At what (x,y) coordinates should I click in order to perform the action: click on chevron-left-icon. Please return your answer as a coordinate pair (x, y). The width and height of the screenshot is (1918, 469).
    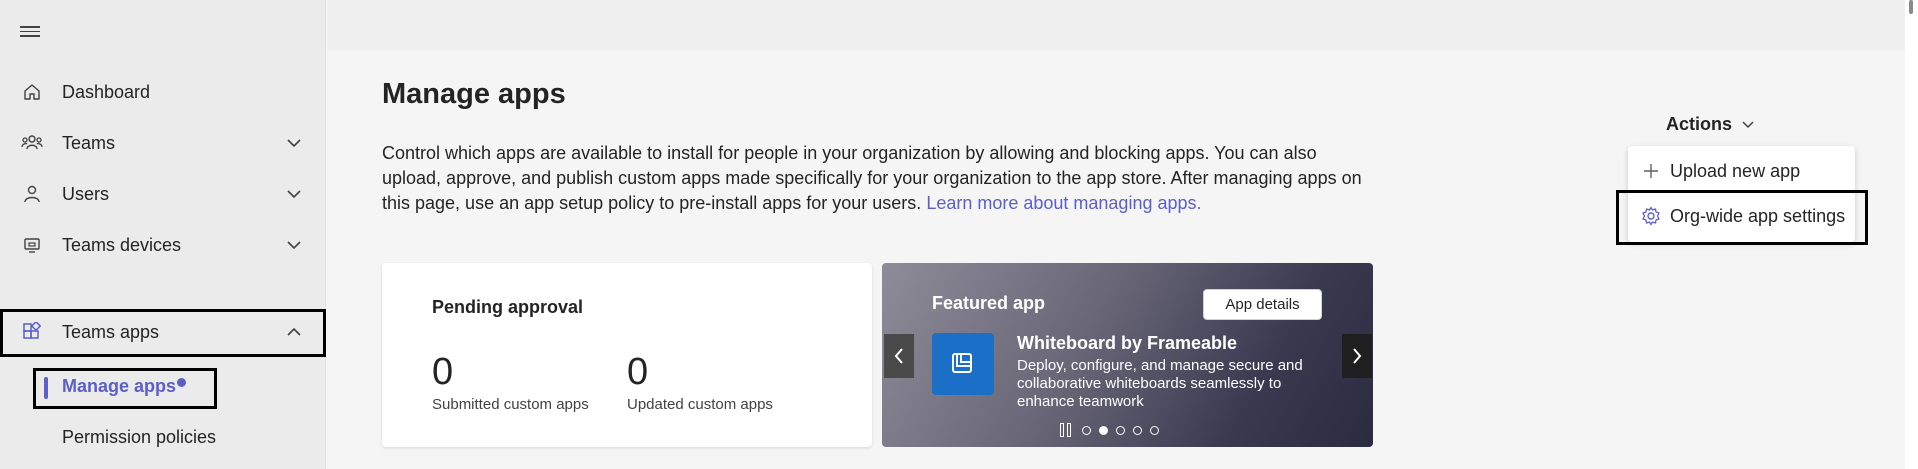
    Looking at the image, I should click on (898, 356).